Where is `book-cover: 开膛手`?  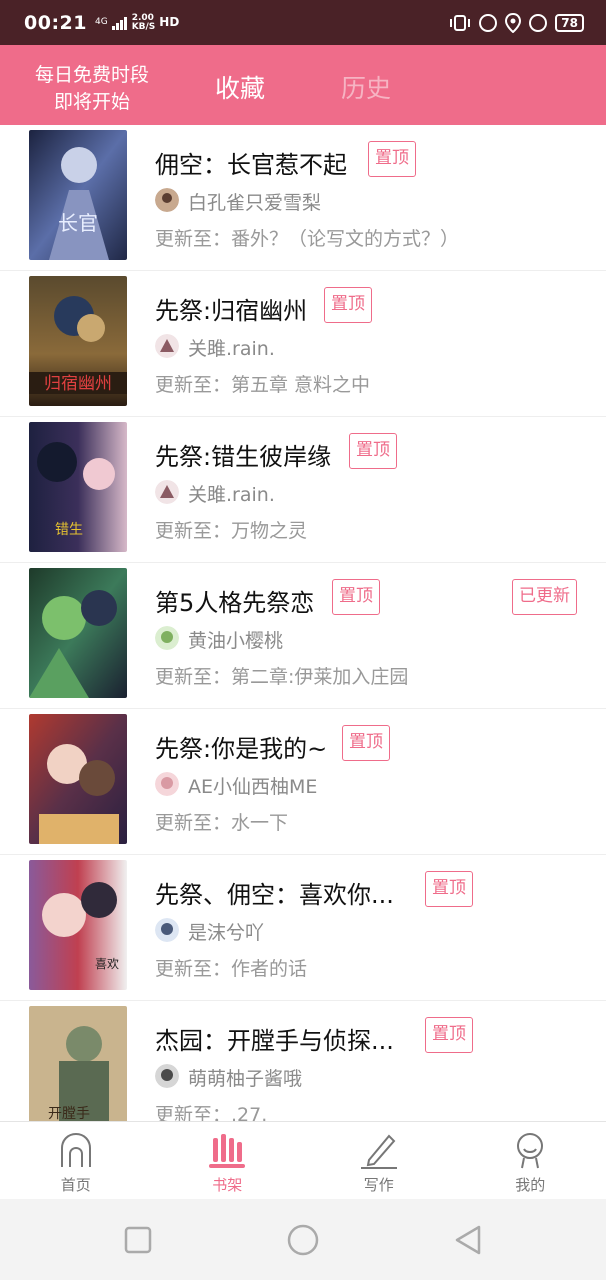 book-cover: 开膛手 is located at coordinates (78, 1063).